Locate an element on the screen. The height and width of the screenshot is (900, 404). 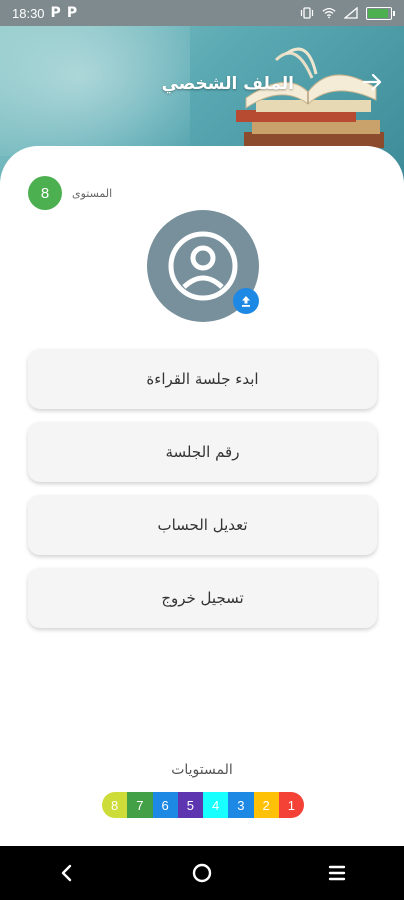
battery-icon is located at coordinates (380, 13).